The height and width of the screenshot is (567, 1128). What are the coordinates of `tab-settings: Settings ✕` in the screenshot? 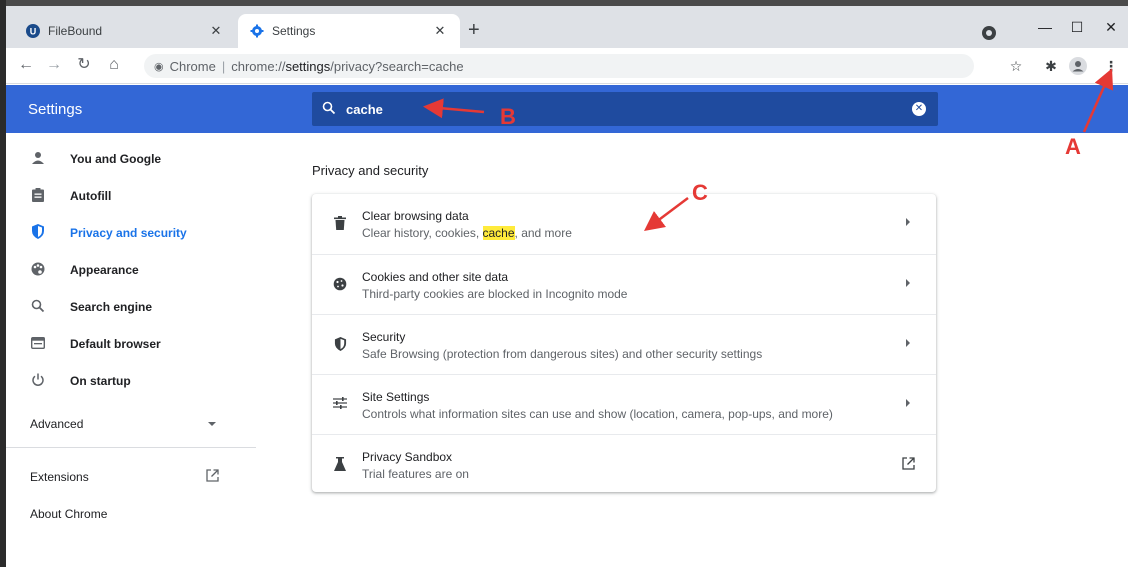 It's located at (349, 31).